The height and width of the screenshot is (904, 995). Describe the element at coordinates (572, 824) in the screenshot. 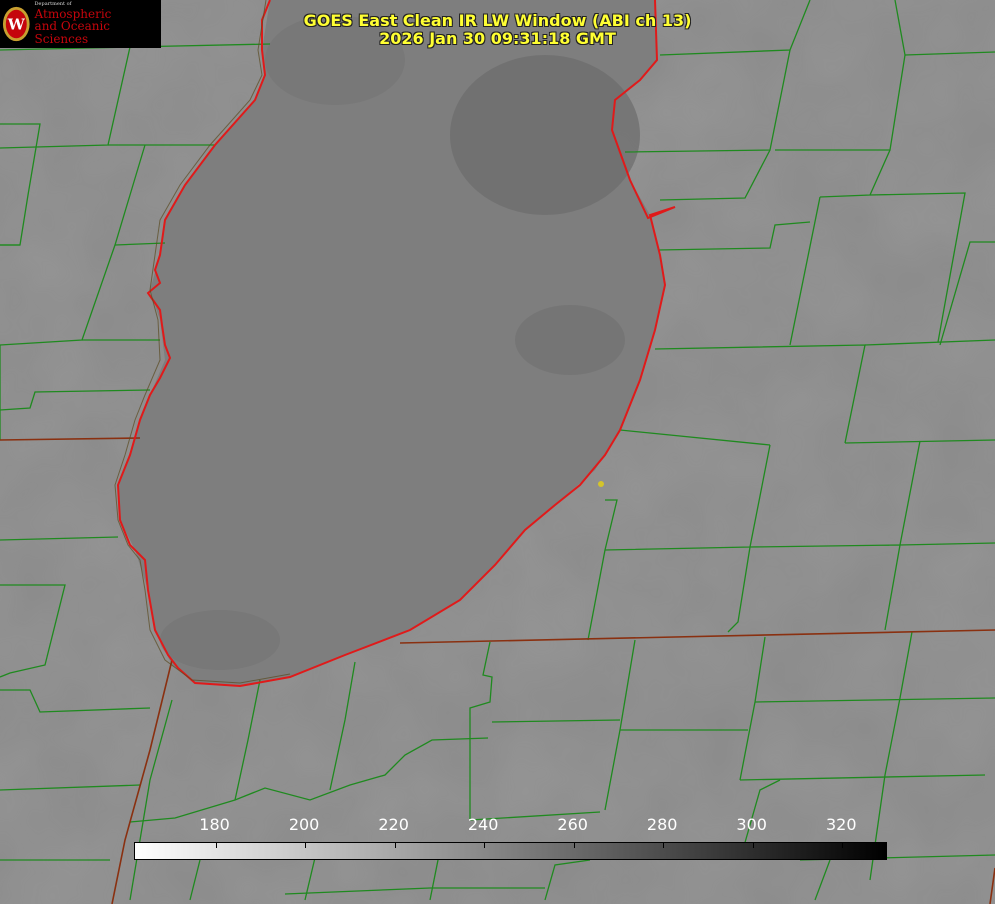

I see `colorbar-tick-label: 260` at that location.